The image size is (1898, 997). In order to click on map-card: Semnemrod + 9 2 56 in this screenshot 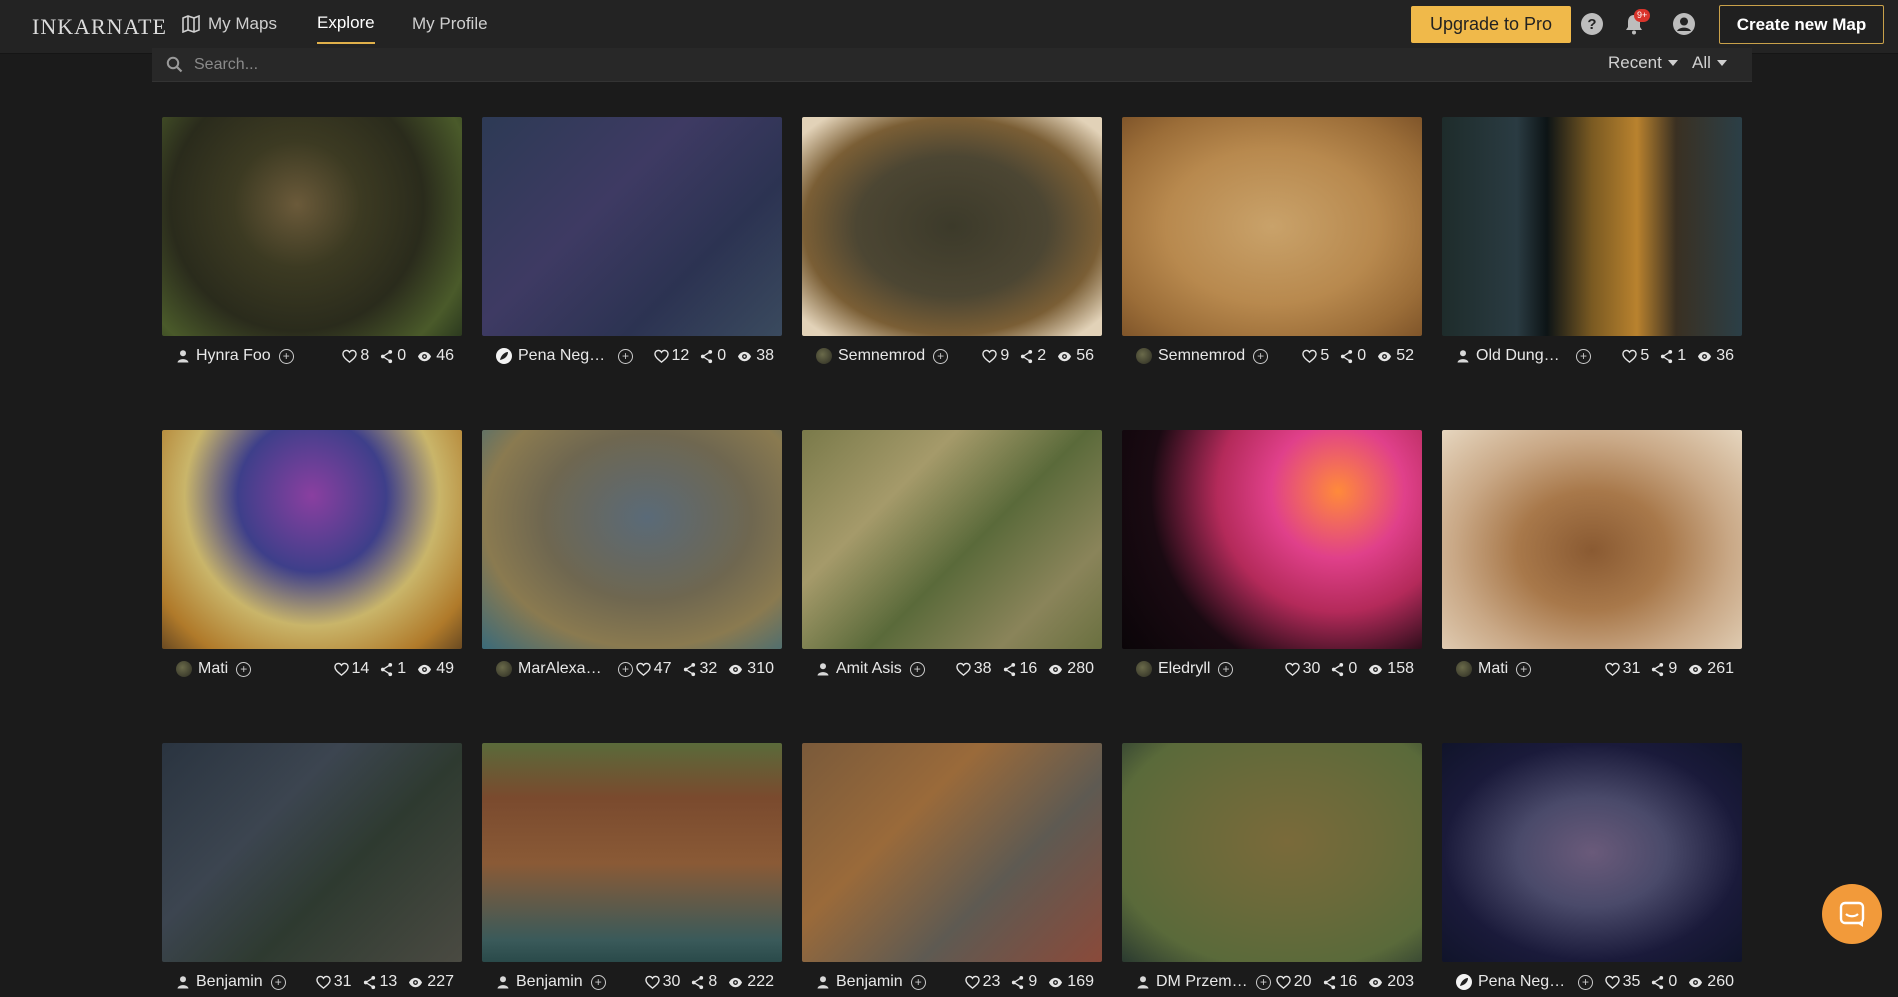, I will do `click(952, 244)`.